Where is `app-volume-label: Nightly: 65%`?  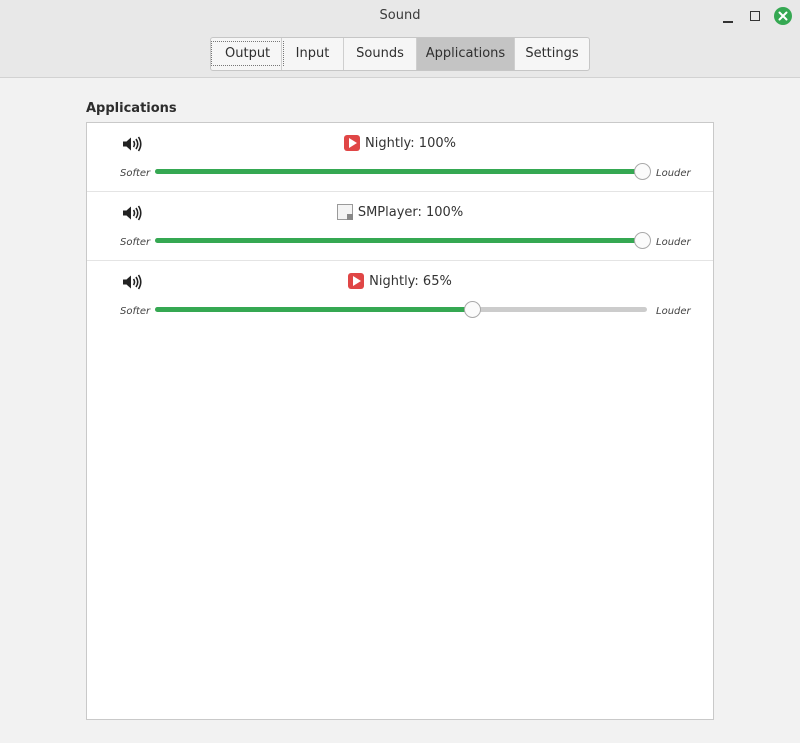 app-volume-label: Nightly: 65% is located at coordinates (410, 281).